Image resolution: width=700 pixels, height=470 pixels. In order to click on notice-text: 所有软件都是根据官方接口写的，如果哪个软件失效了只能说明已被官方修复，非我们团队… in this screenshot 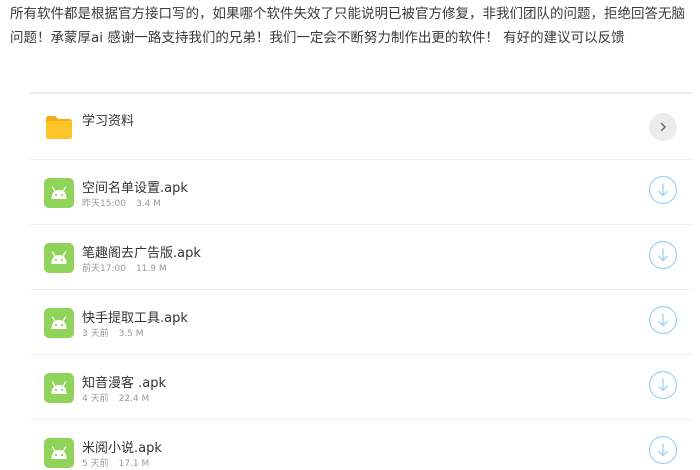, I will do `click(347, 26)`.